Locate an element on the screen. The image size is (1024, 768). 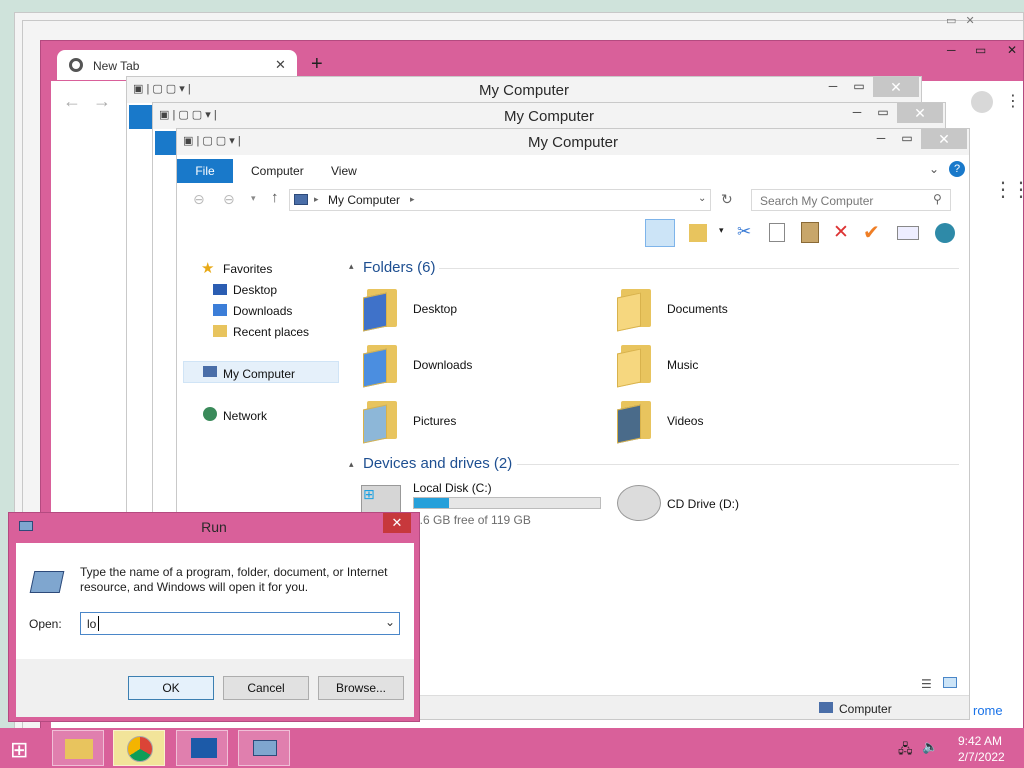
nav-item-my-computer: My Computer is located at coordinates (259, 374).